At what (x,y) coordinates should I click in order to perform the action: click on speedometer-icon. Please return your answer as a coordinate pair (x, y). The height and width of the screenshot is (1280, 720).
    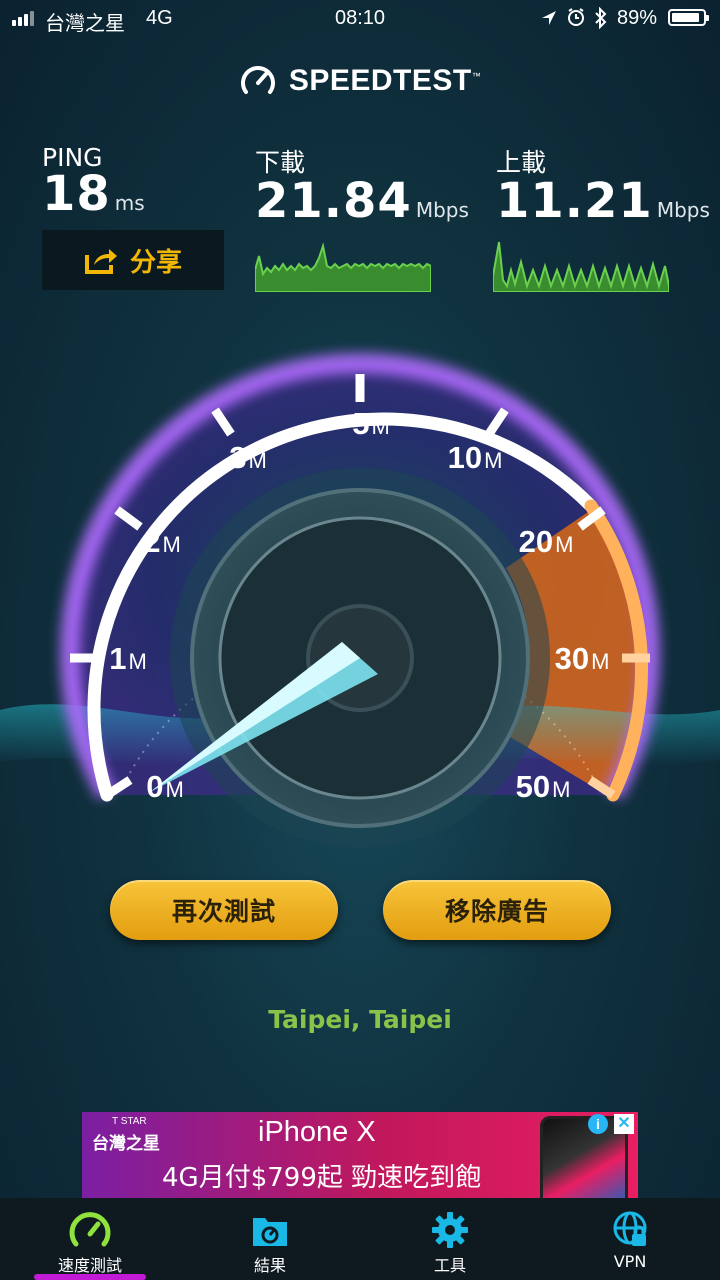
    Looking at the image, I should click on (90, 1229).